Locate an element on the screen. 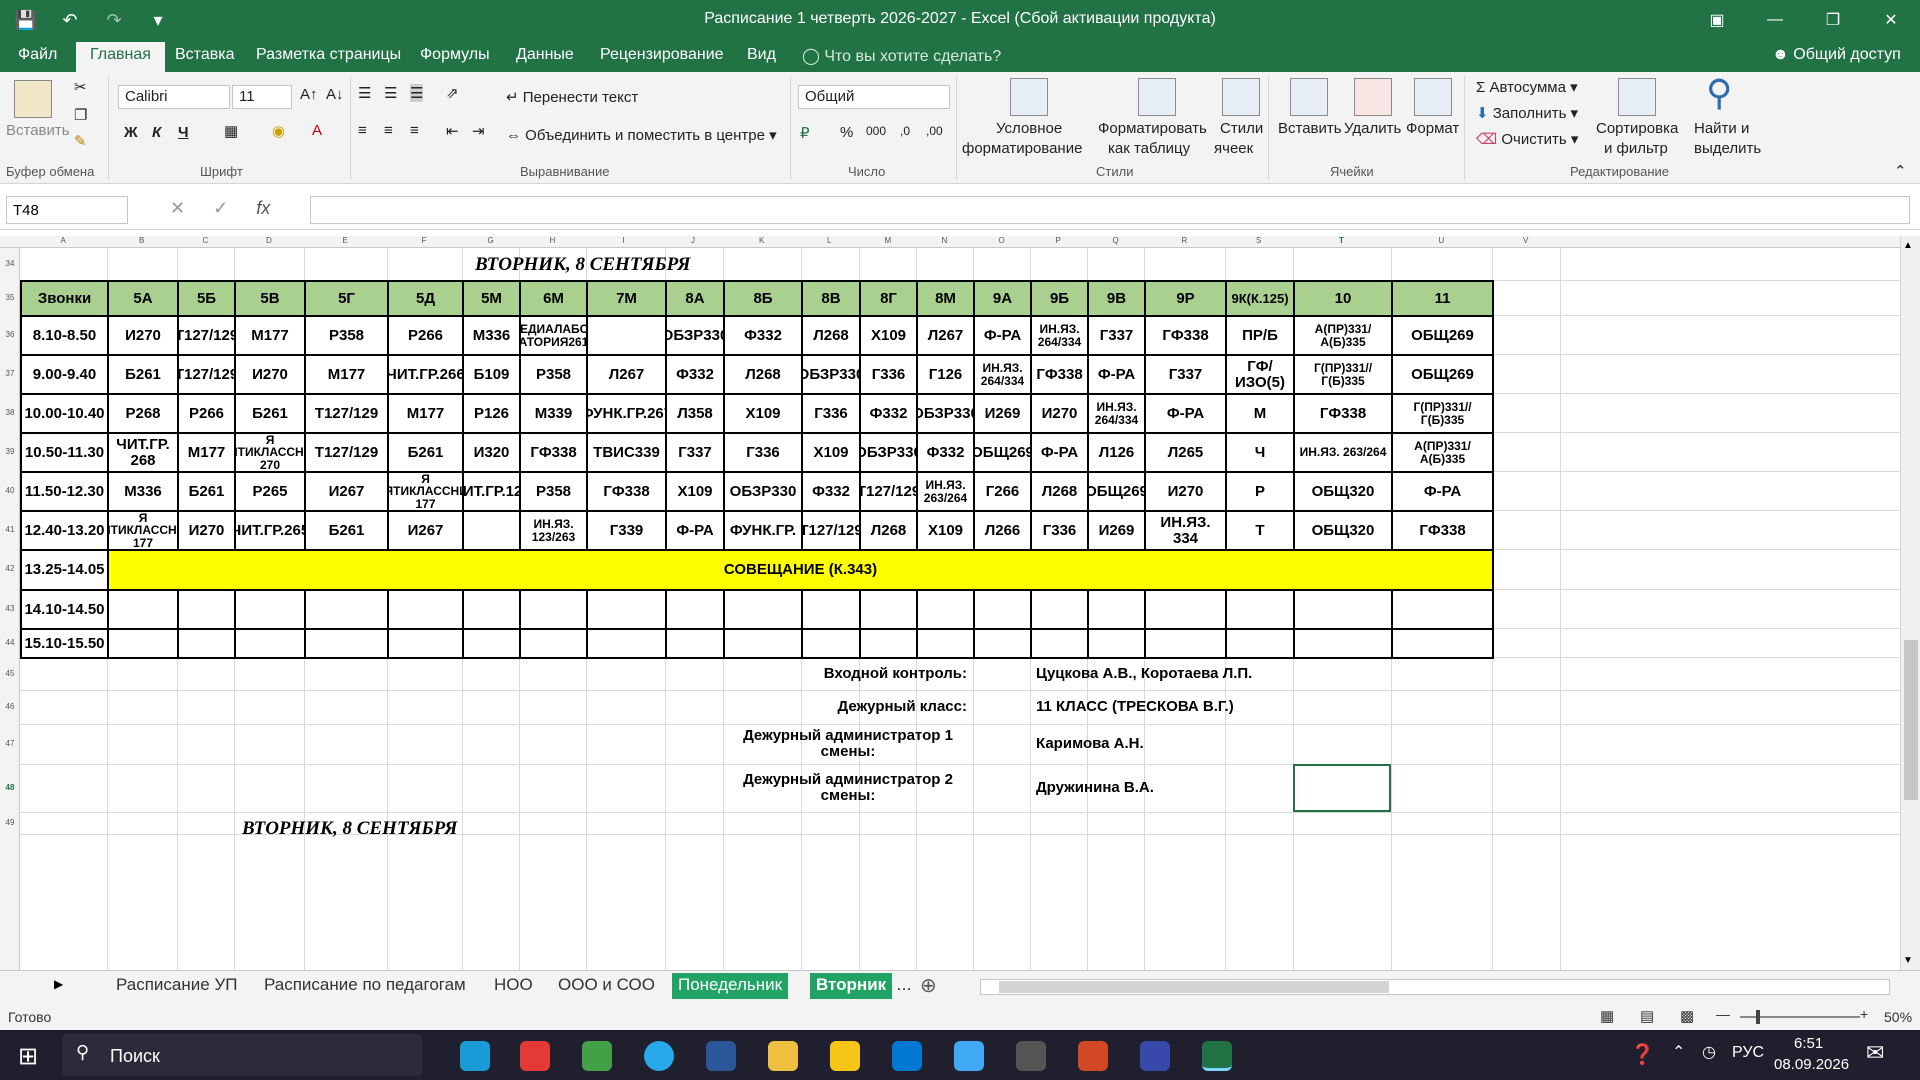  yandex-browser-icon is located at coordinates (1155, 1056).